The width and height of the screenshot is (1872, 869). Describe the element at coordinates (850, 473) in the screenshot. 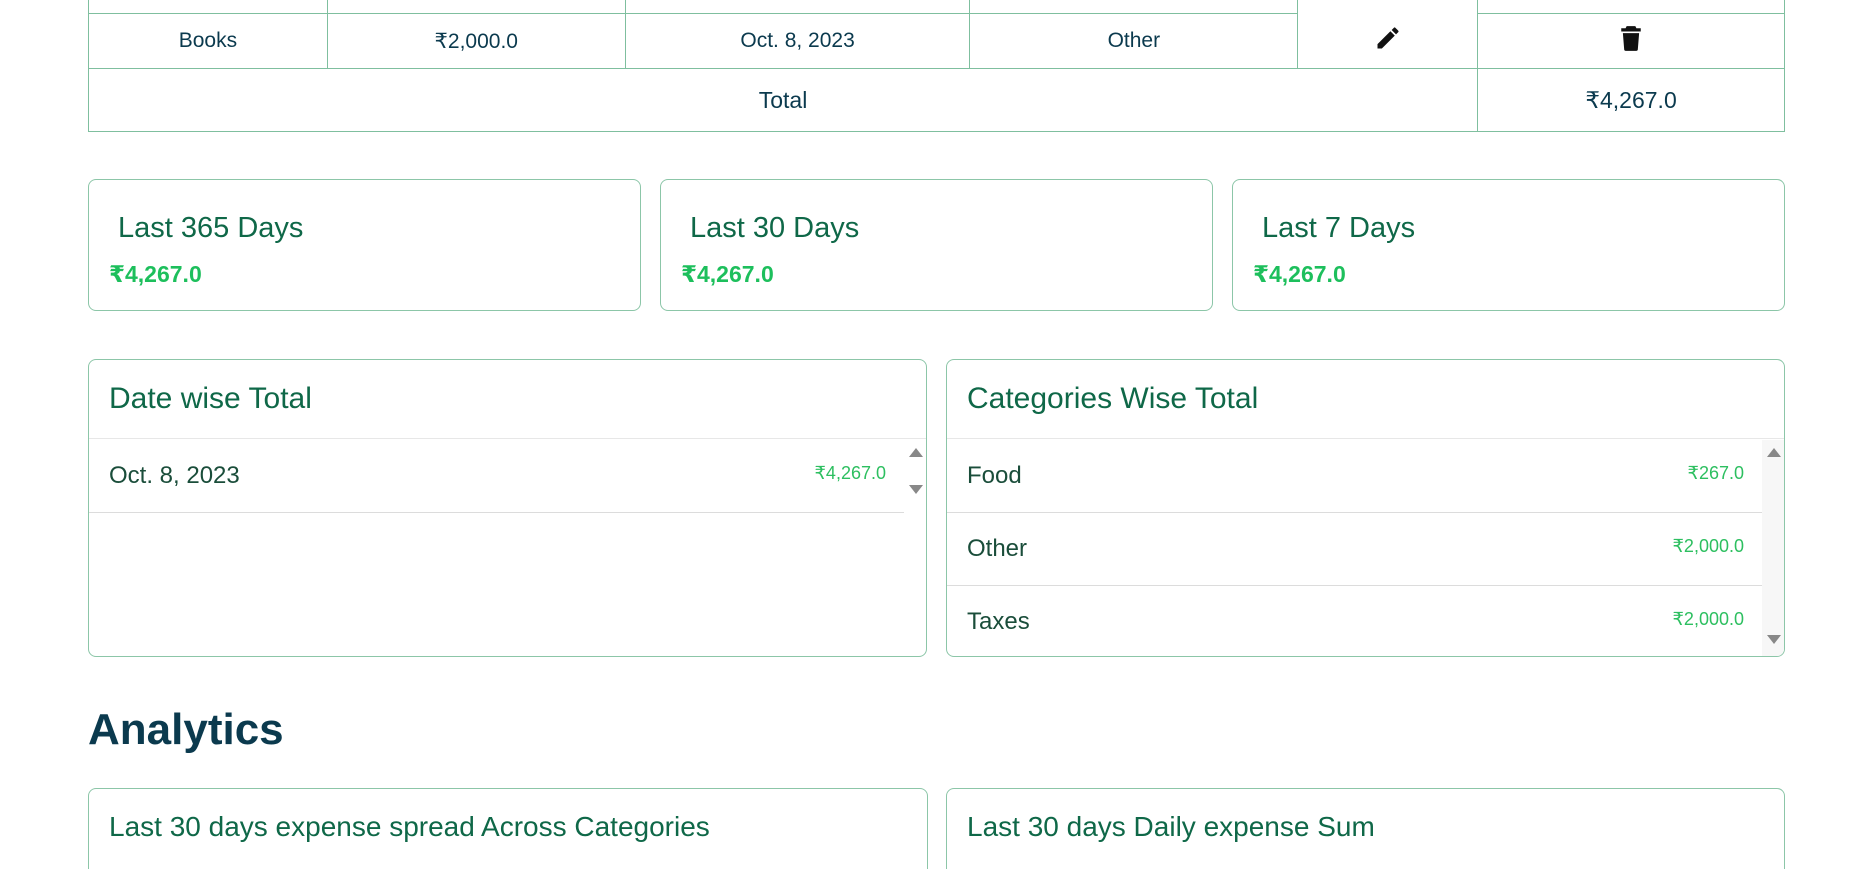

I see `list-item-amount: ₹4,267.0` at that location.